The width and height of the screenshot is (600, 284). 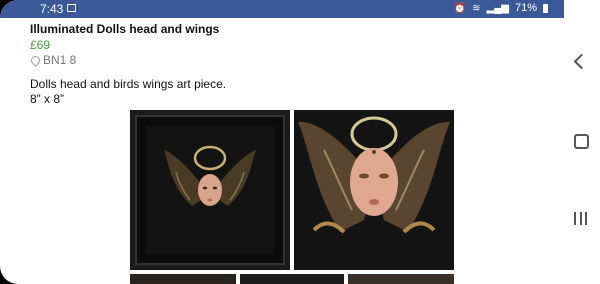 I want to click on description-line-2: 8” x 8”, so click(x=47, y=99).